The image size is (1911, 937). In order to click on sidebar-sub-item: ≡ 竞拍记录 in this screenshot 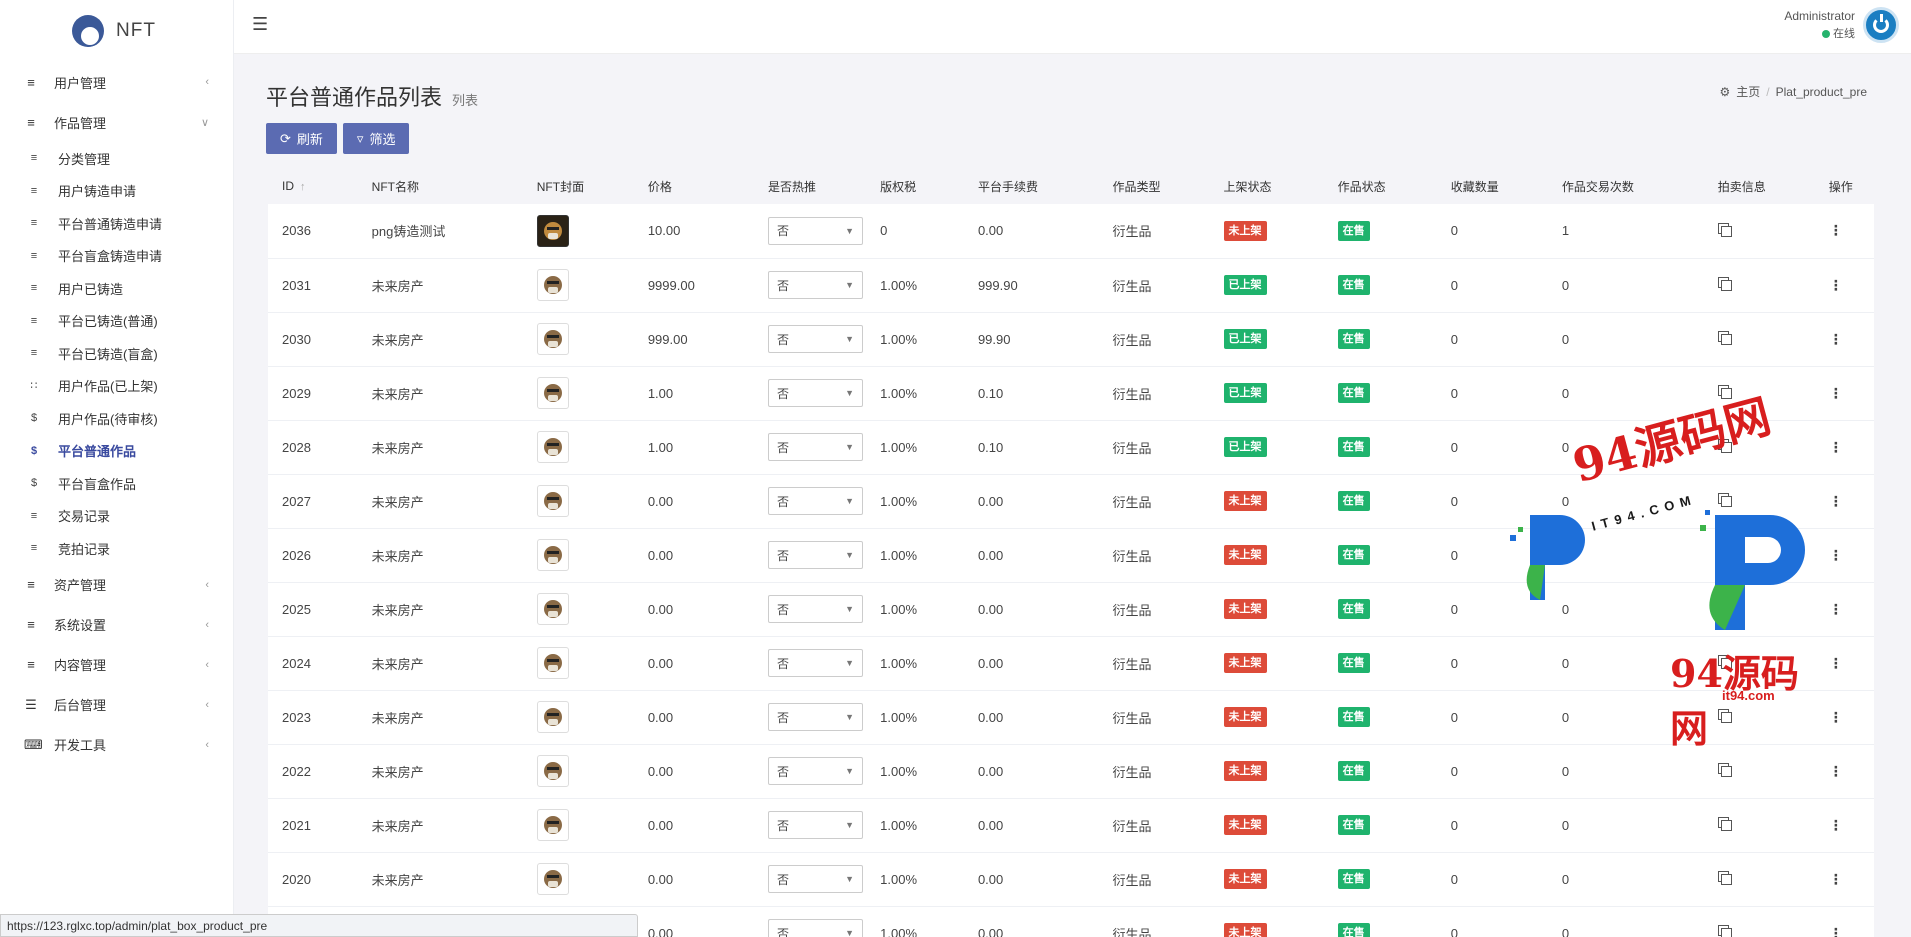, I will do `click(116, 548)`.